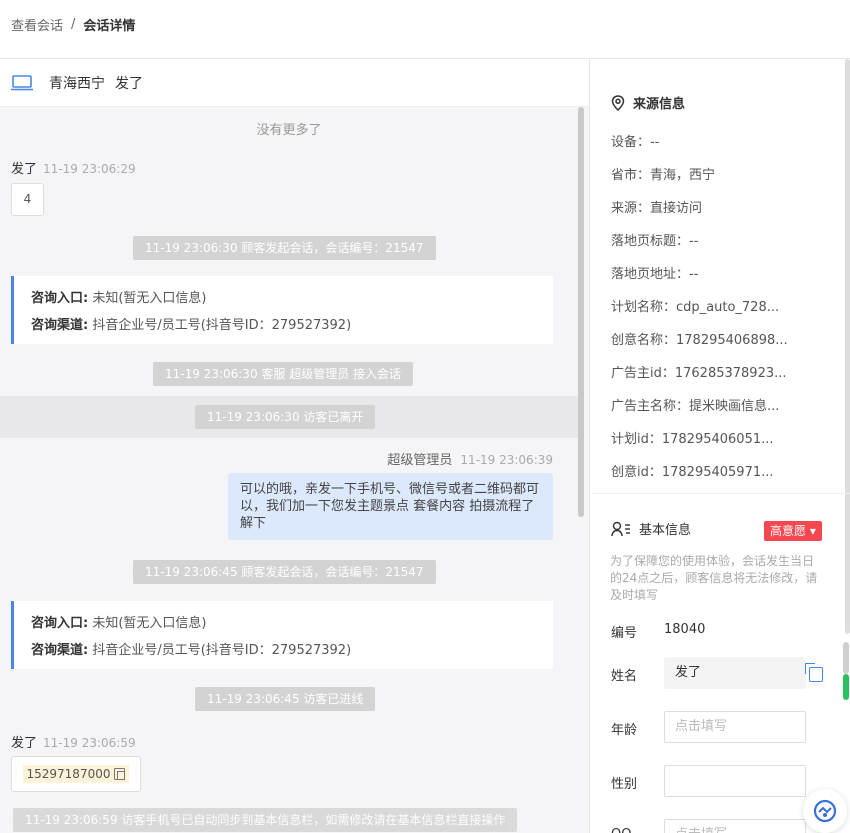 The width and height of the screenshot is (850, 833). I want to click on copy-name-icon, so click(814, 672).